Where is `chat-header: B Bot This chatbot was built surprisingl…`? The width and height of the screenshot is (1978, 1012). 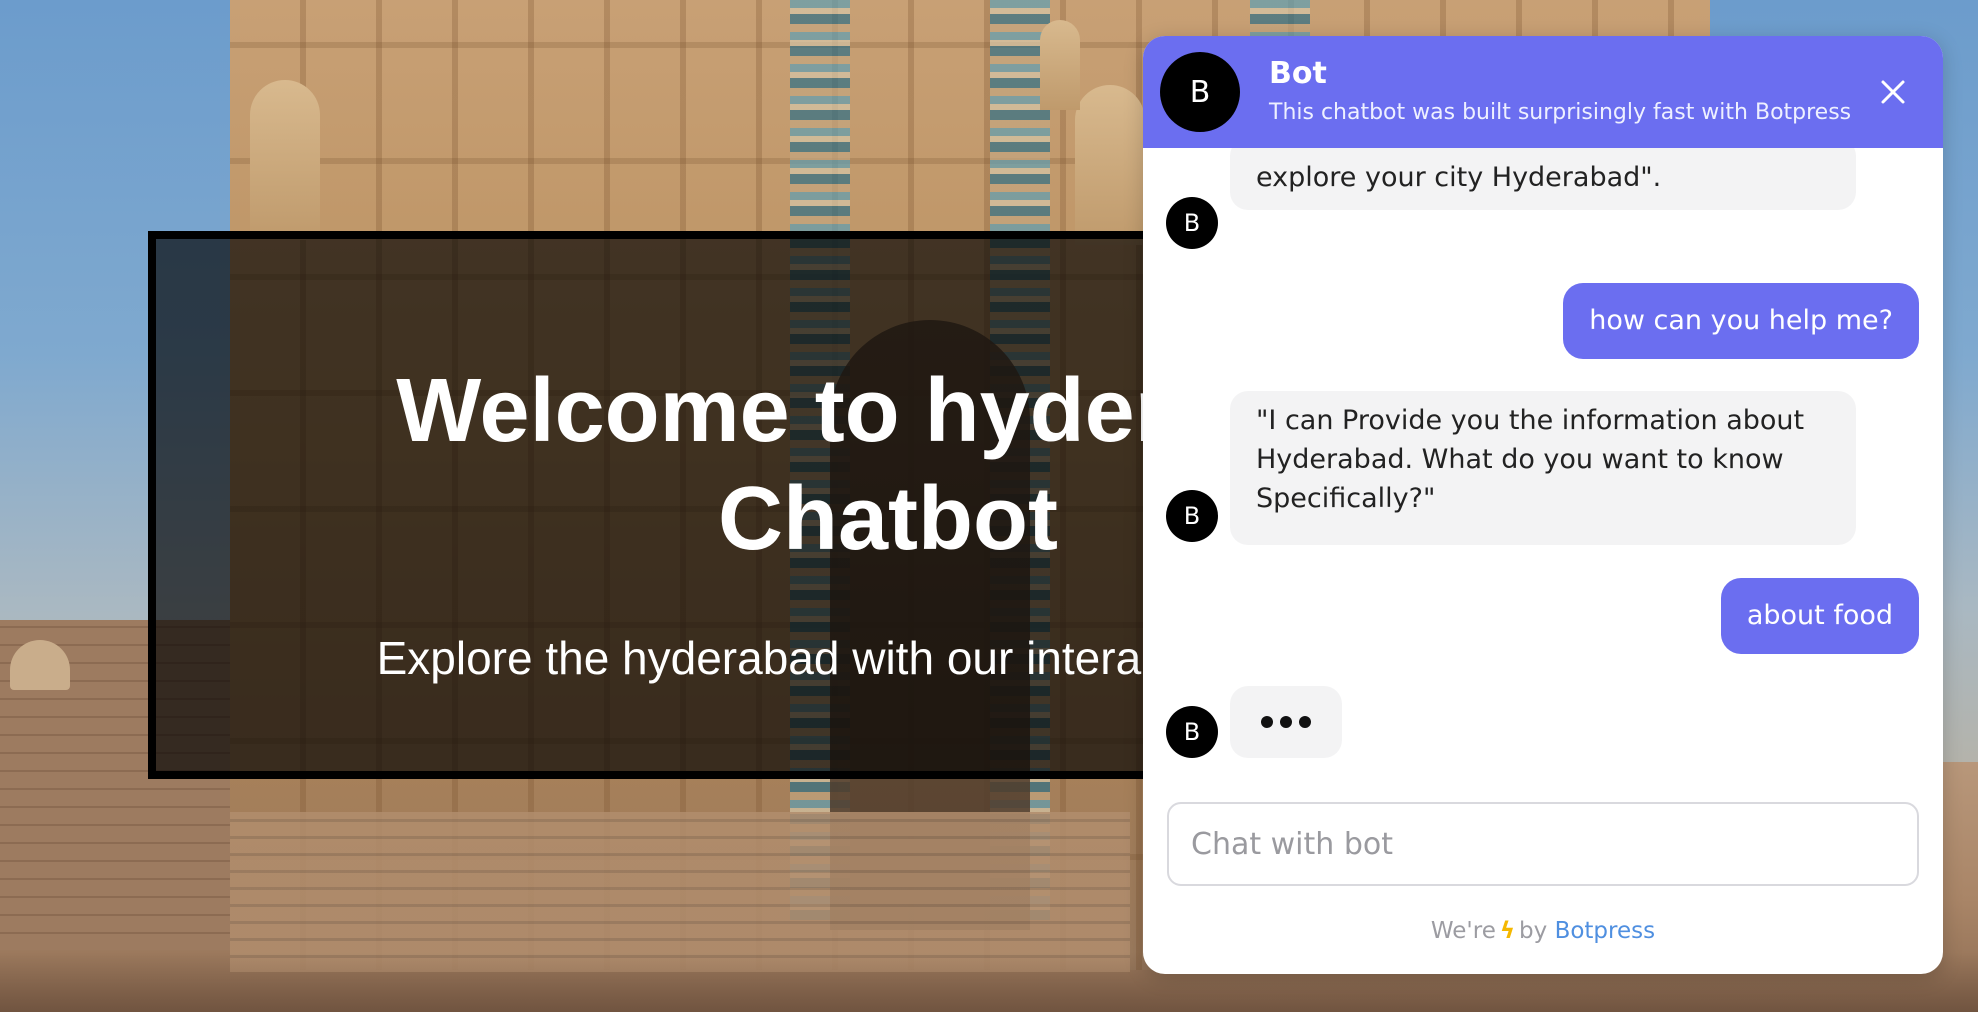
chat-header: B Bot This chatbot was built surprisingl… is located at coordinates (1543, 92).